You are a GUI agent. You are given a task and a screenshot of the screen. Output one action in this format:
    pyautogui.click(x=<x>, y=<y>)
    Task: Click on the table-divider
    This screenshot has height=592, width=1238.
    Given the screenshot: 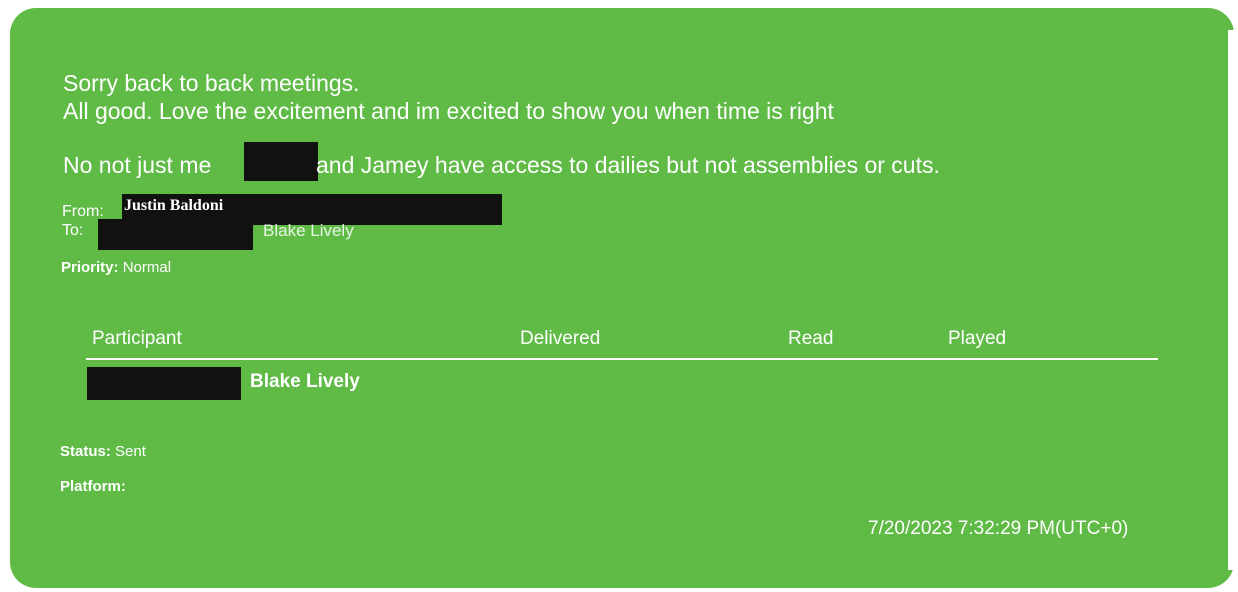 What is the action you would take?
    pyautogui.click(x=622, y=359)
    